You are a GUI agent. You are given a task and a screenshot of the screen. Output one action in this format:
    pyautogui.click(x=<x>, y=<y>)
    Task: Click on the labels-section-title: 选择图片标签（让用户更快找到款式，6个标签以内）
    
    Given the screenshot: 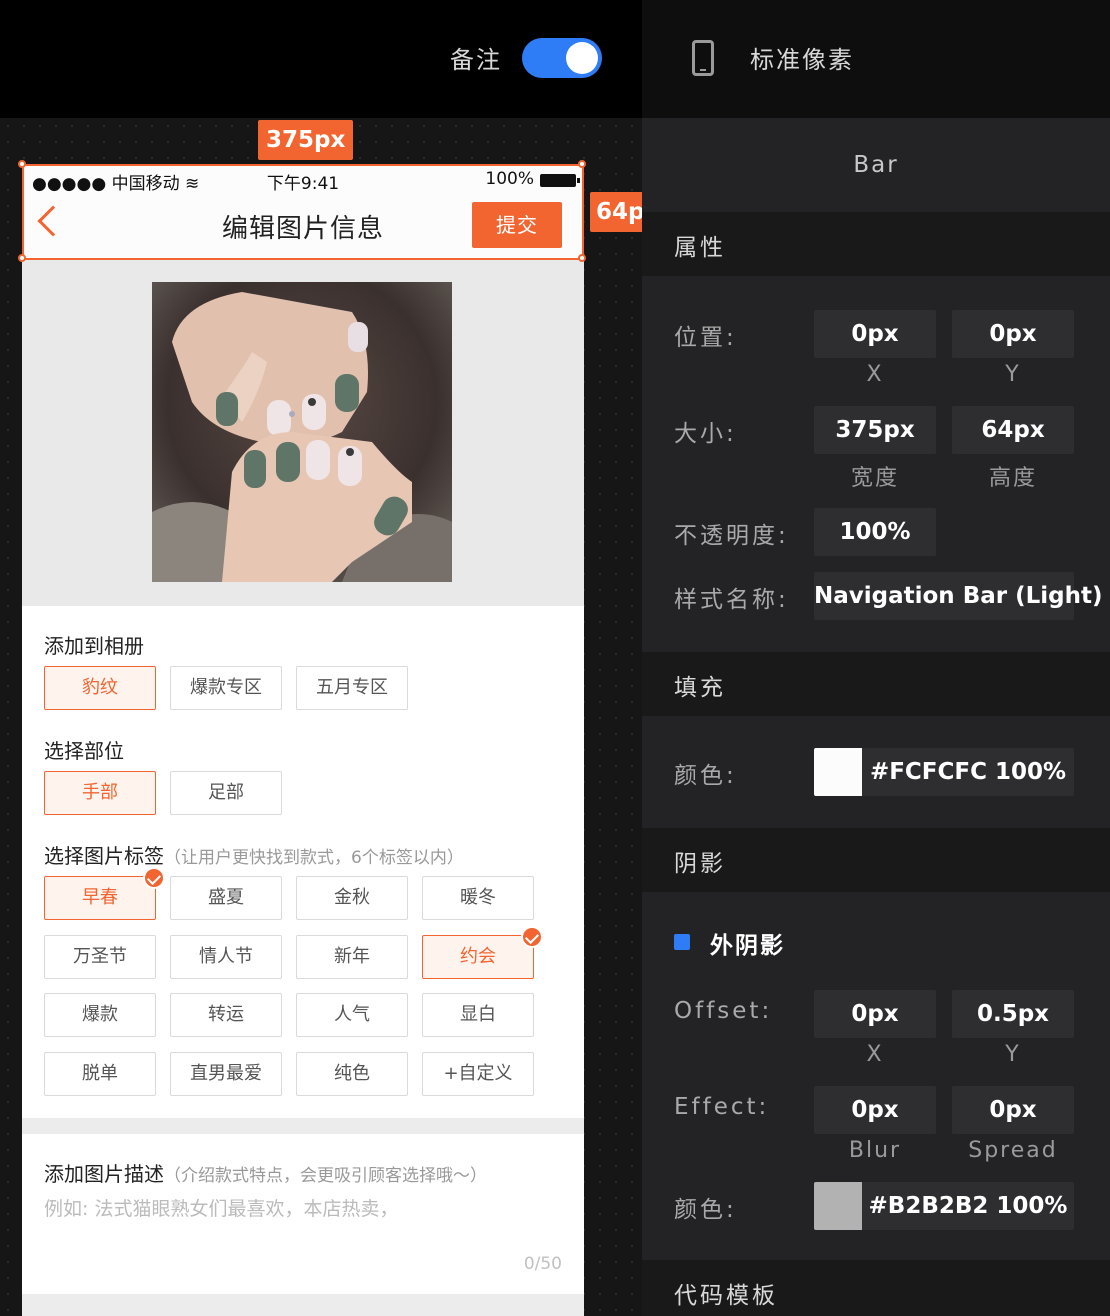 What is the action you would take?
    pyautogui.click(x=254, y=854)
    